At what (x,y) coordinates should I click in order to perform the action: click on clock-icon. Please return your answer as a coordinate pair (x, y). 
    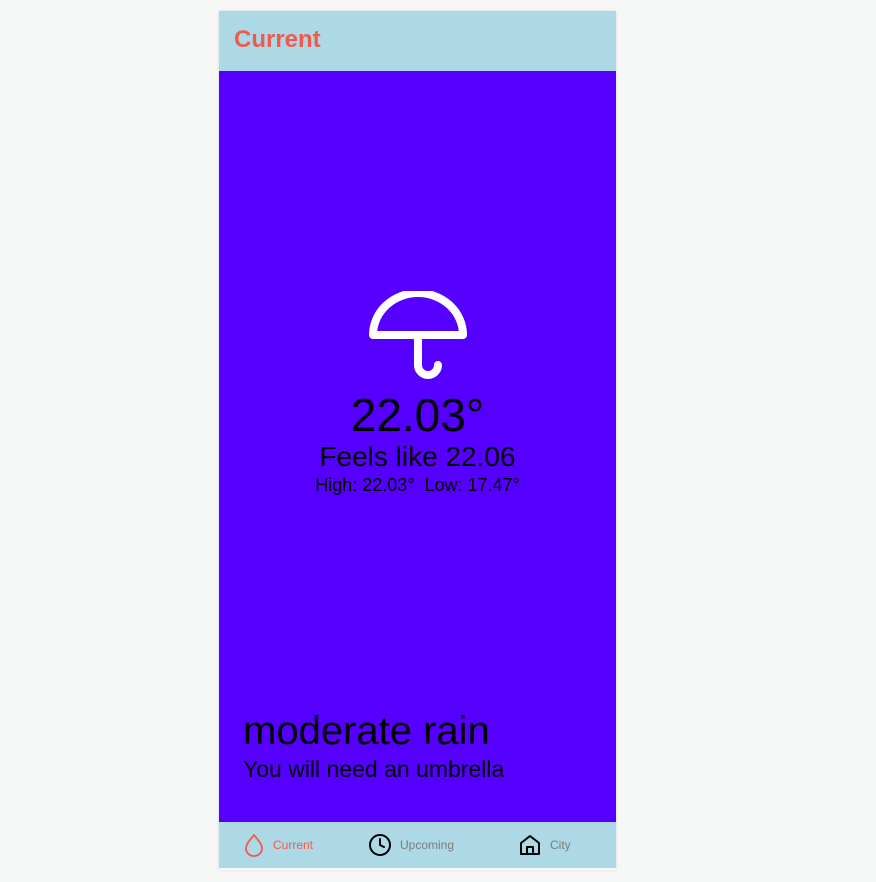
    Looking at the image, I should click on (380, 845).